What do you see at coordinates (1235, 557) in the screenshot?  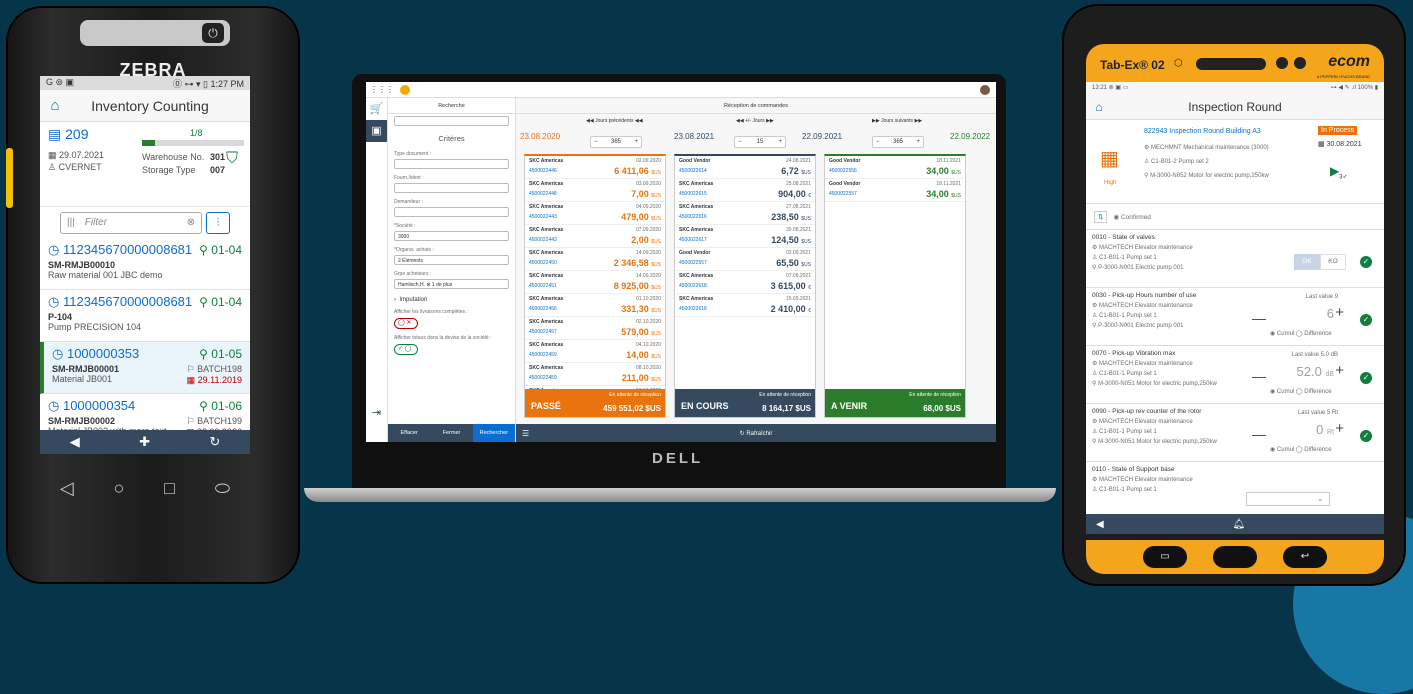 I see `home-hw-button` at bounding box center [1235, 557].